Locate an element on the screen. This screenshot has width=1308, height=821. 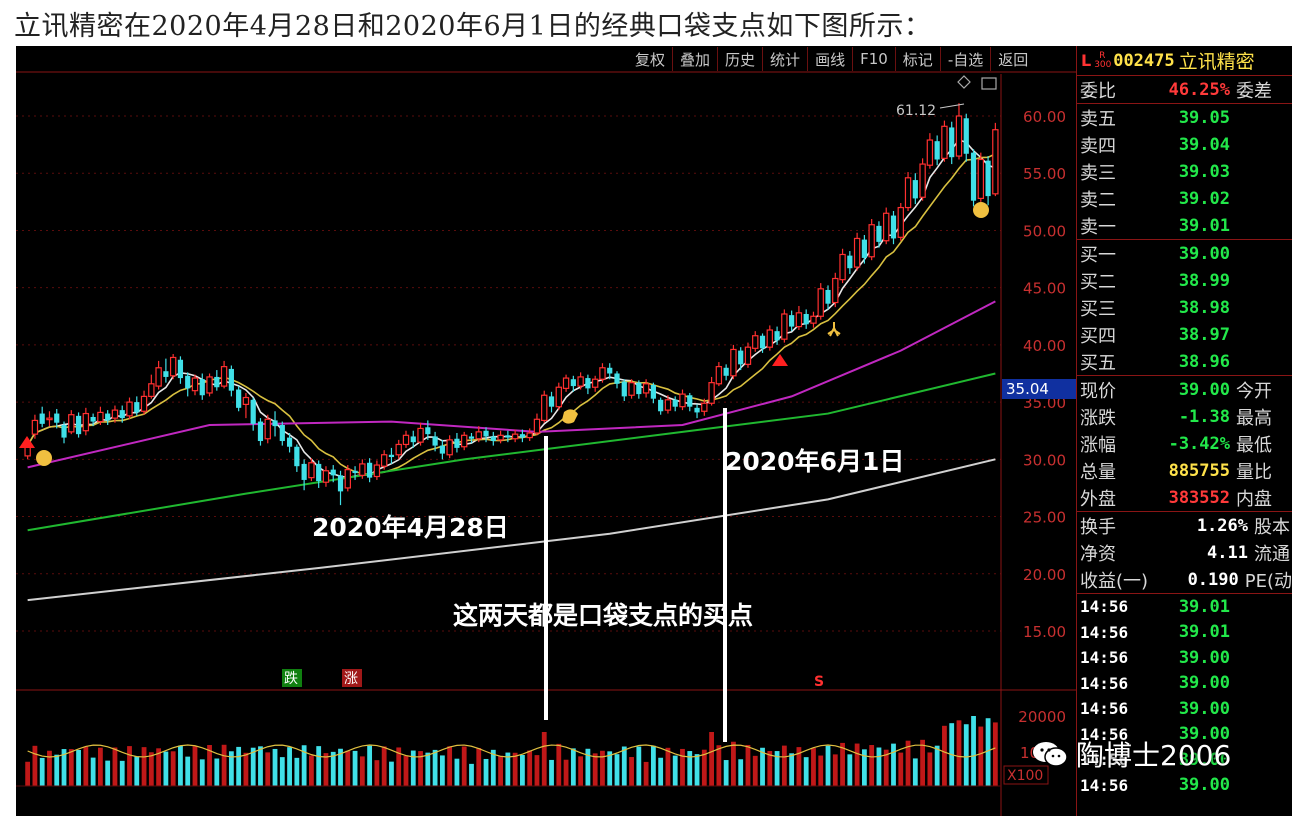
stat2-row-value: 0.190 is located at coordinates (1213, 579).